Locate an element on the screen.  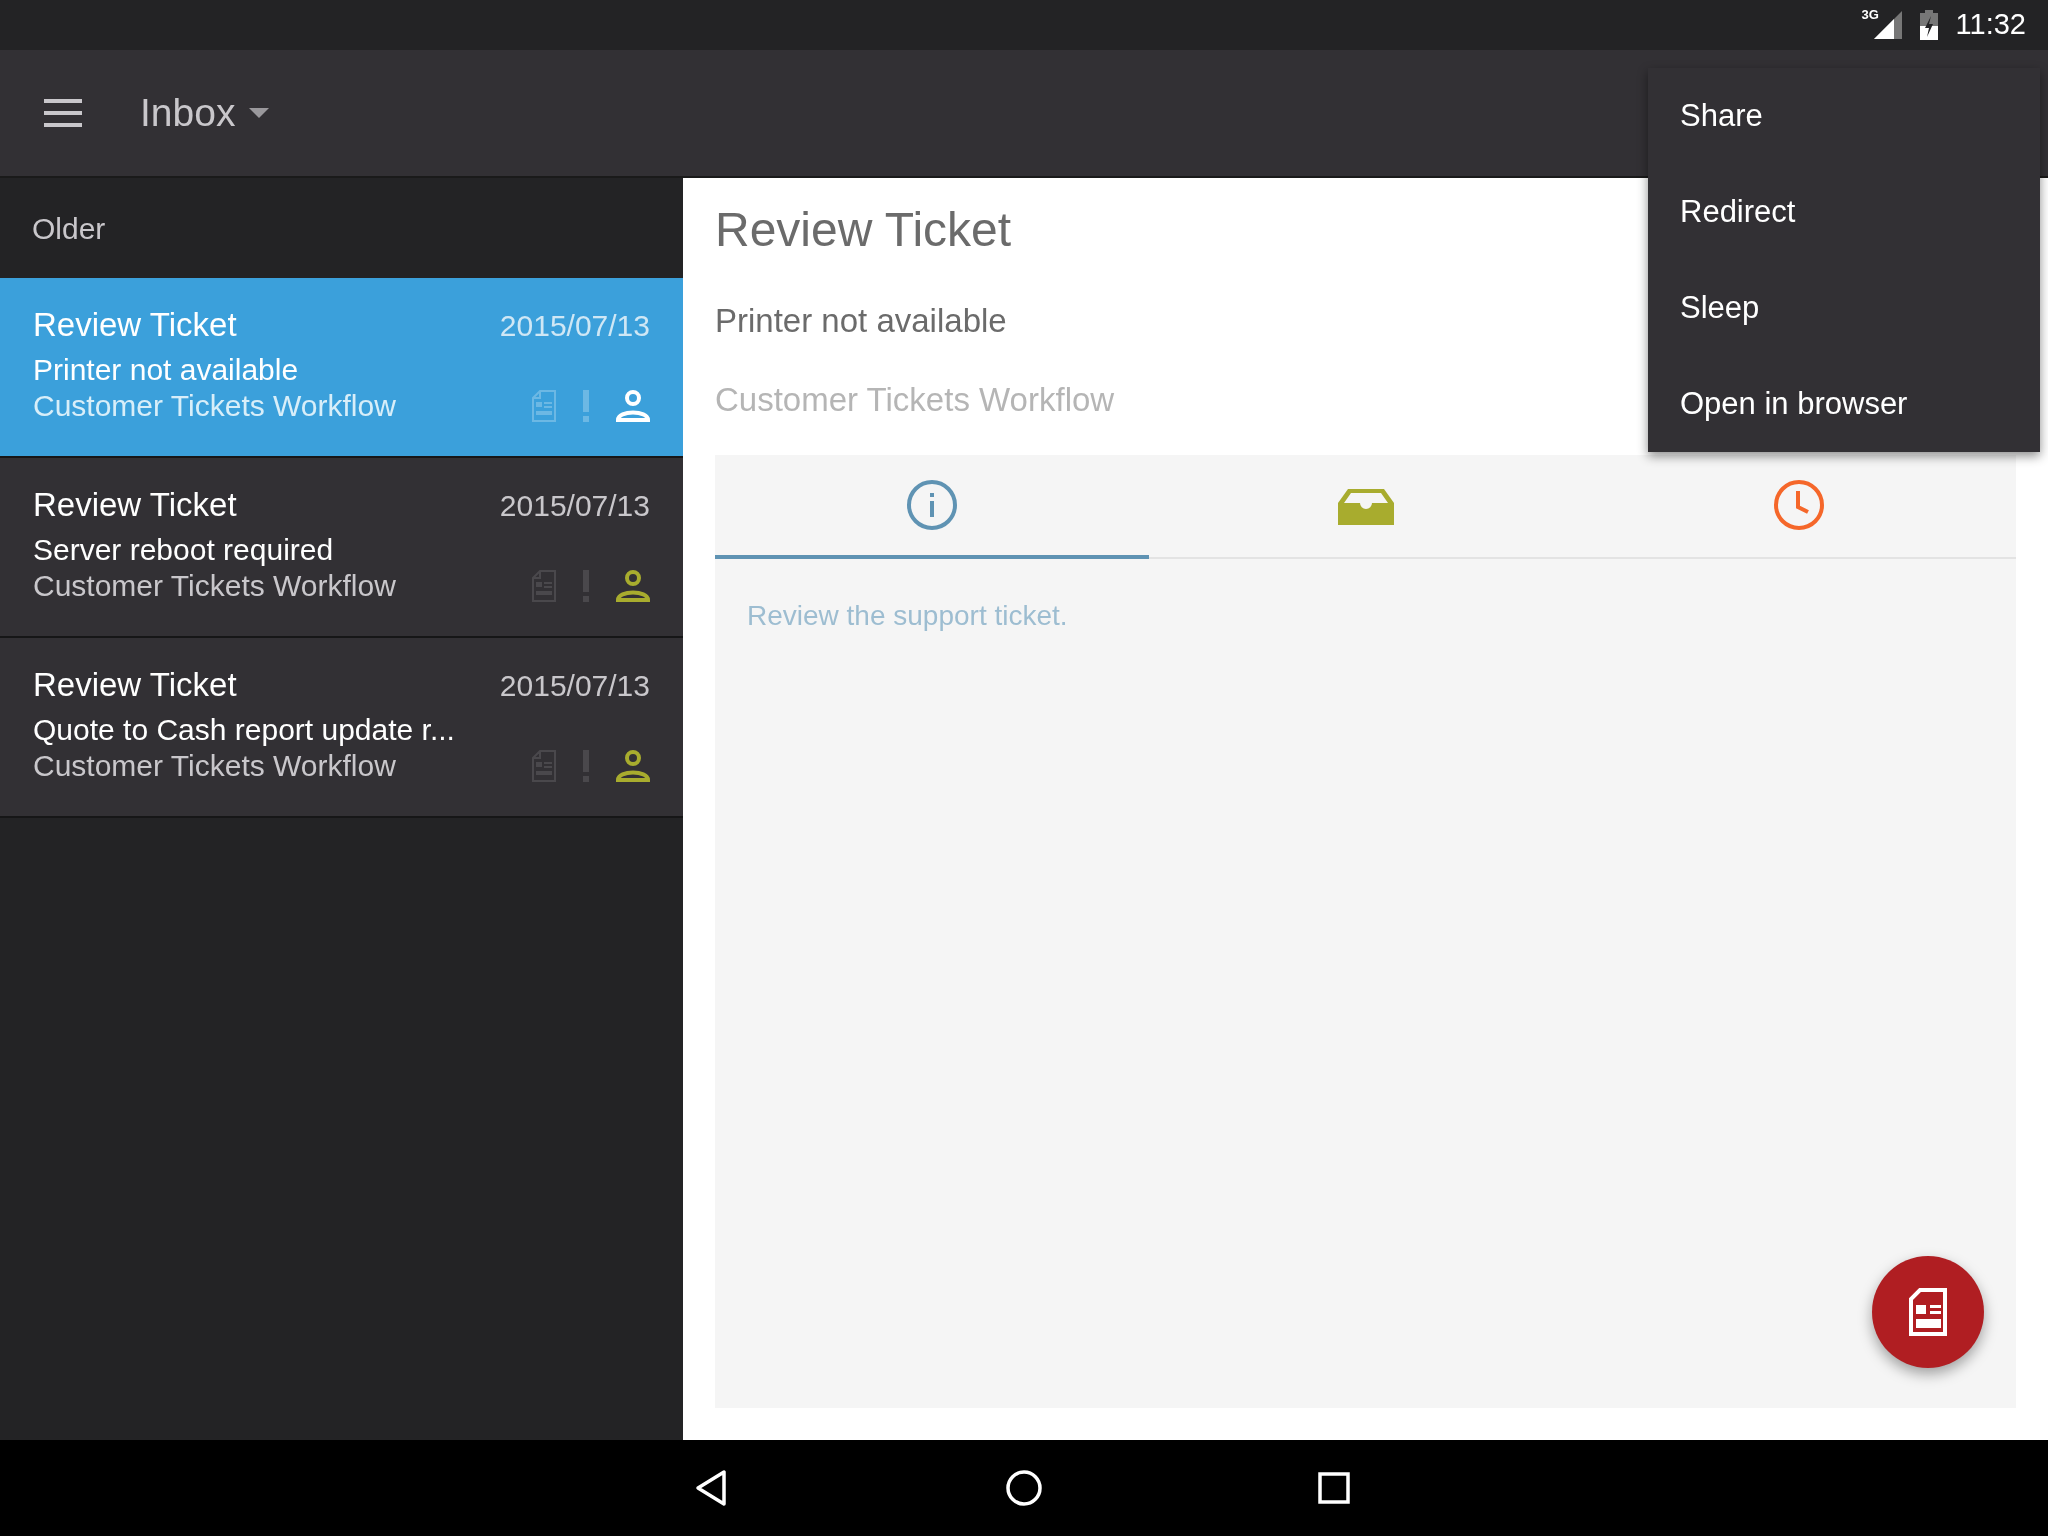
ticket-list-item: Review Ticket 2015/07/13 Quote to Cash report update r... Customer Tickets Workflow is located at coordinates (341, 728).